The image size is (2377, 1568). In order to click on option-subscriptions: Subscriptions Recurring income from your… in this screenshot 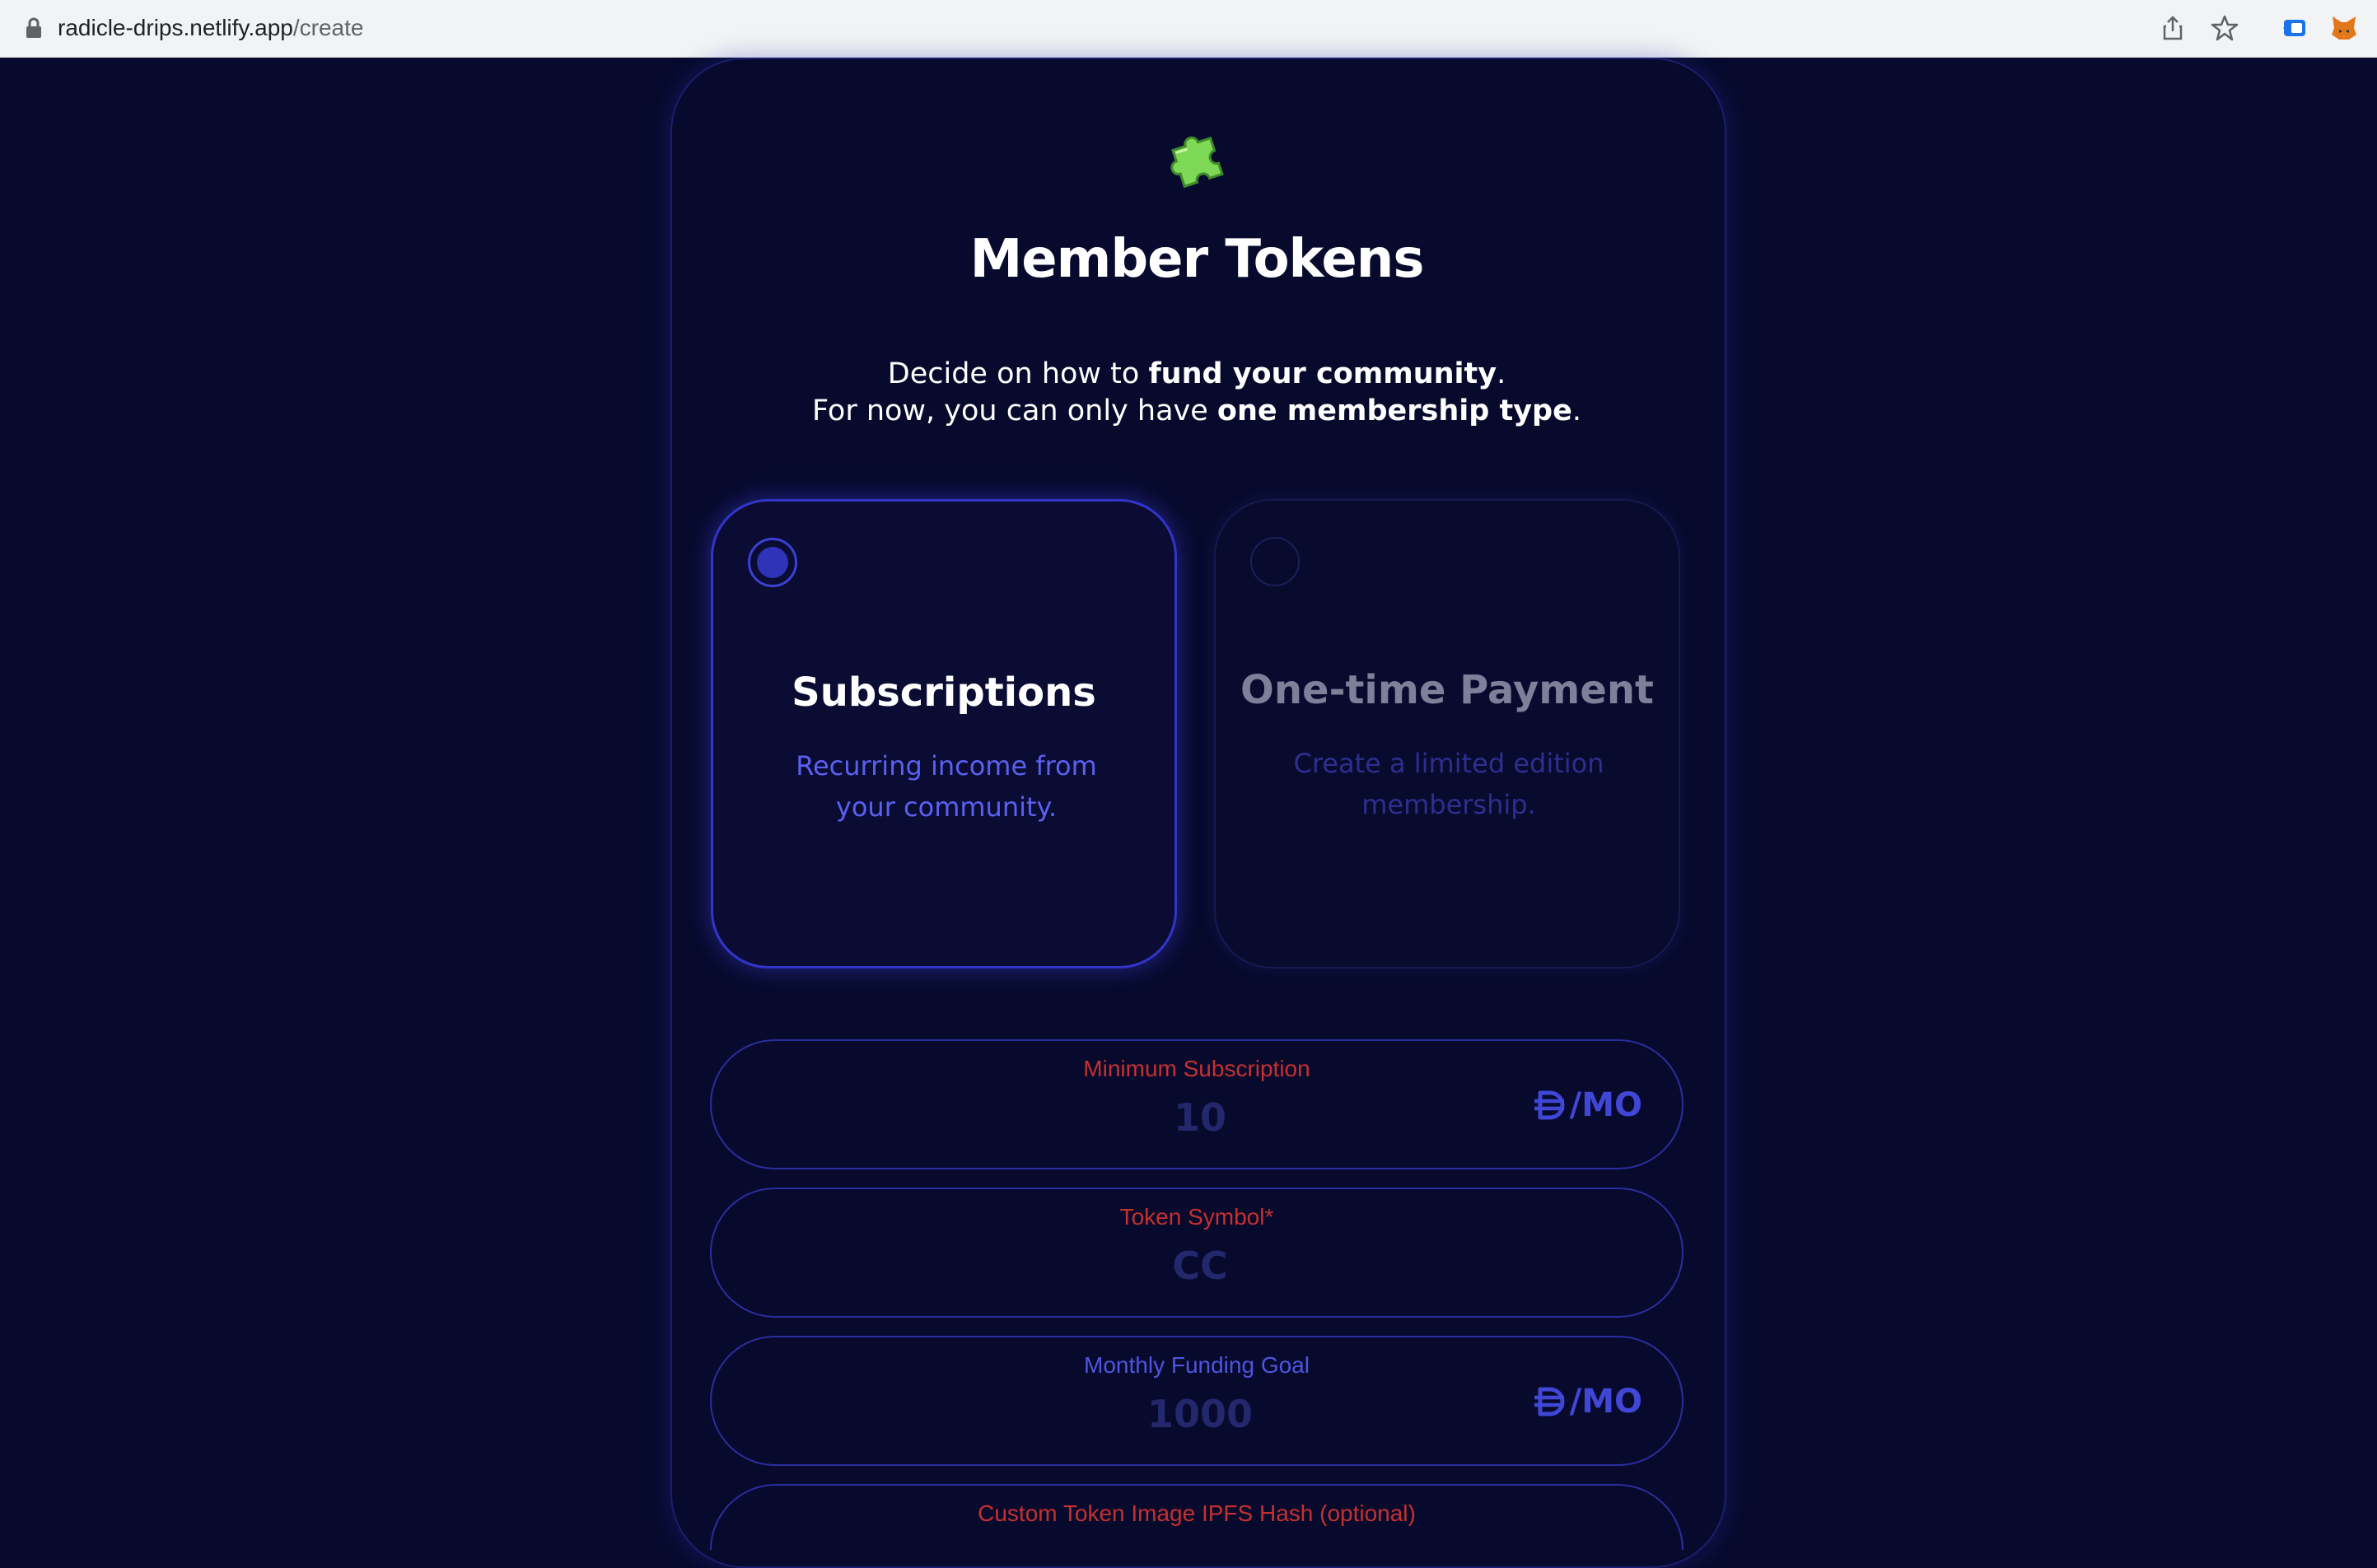, I will do `click(944, 733)`.